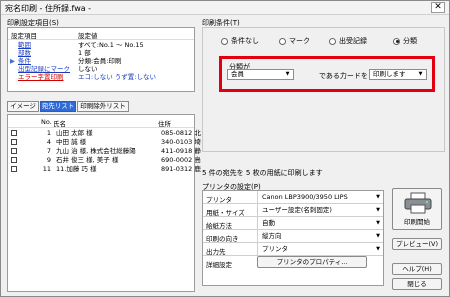 The width and height of the screenshot is (450, 297). What do you see at coordinates (332, 41) in the screenshot?
I see `radio-record-dot` at bounding box center [332, 41].